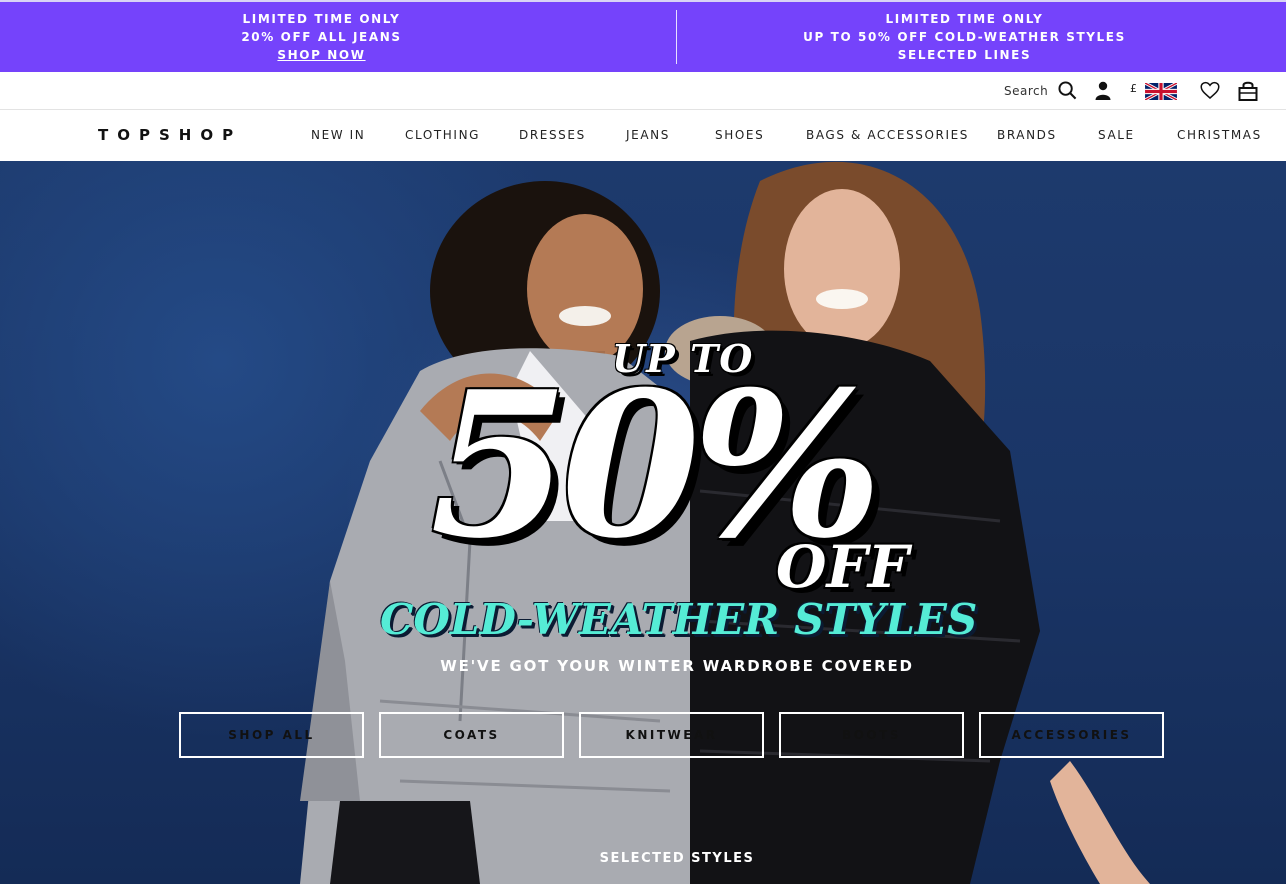 This screenshot has height=884, width=1286. What do you see at coordinates (671, 735) in the screenshot?
I see `knitwear-button: KNITWEAR` at bounding box center [671, 735].